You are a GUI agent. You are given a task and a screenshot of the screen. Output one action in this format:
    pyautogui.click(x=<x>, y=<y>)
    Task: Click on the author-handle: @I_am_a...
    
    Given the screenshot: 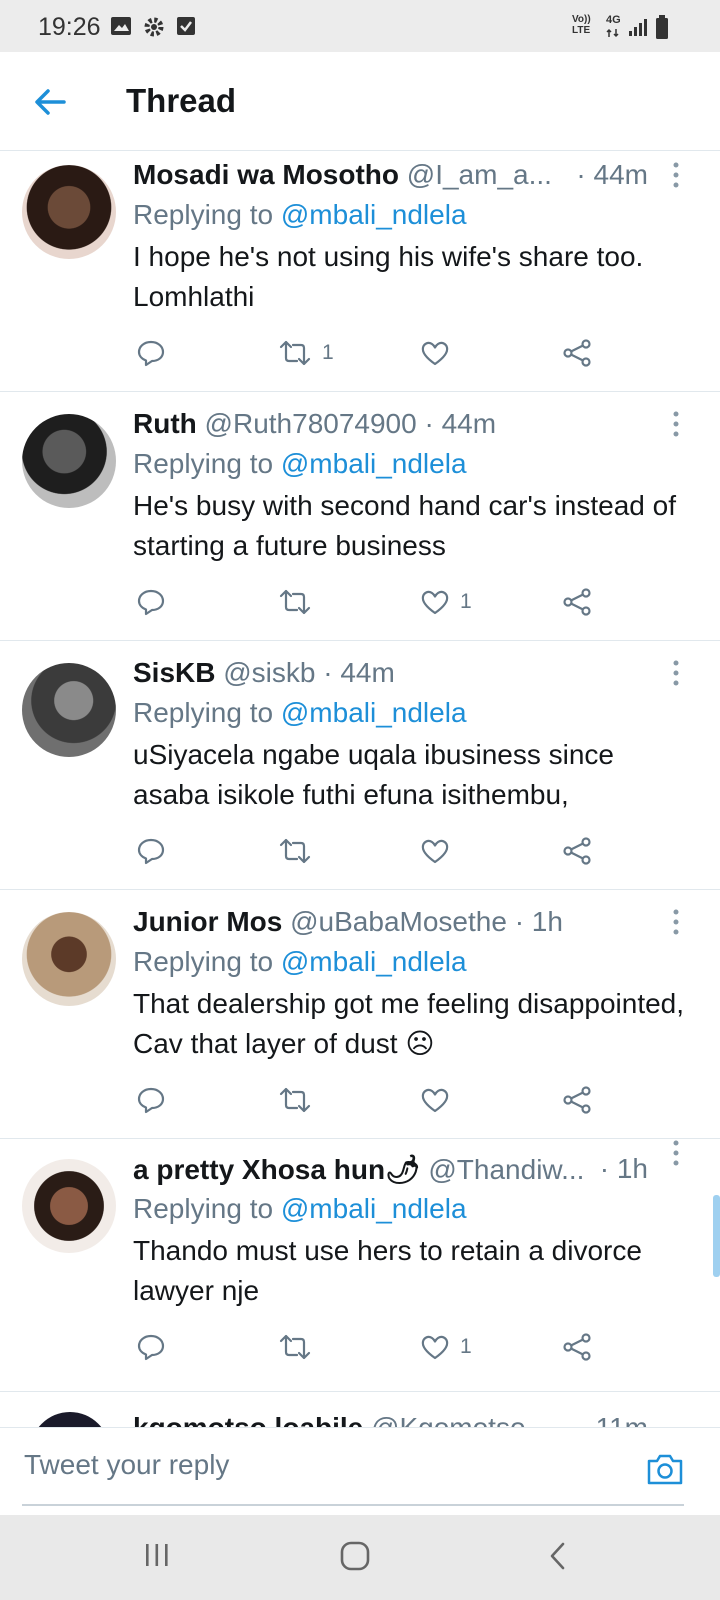 What is the action you would take?
    pyautogui.click(x=479, y=174)
    